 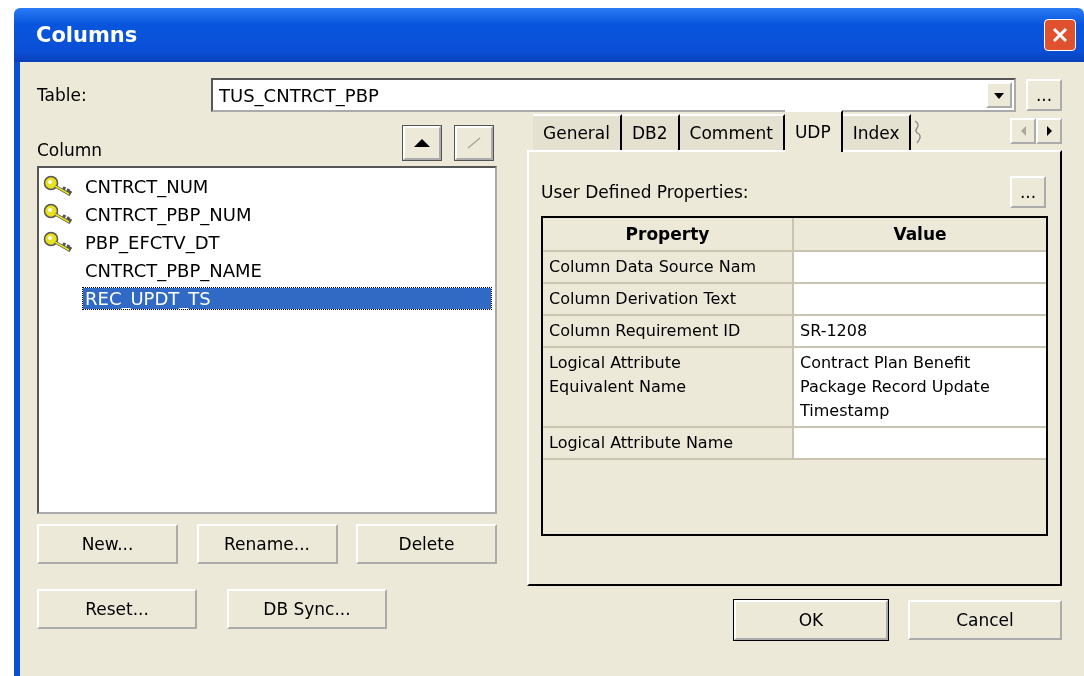 I want to click on right-arrow-icon, so click(x=1049, y=131).